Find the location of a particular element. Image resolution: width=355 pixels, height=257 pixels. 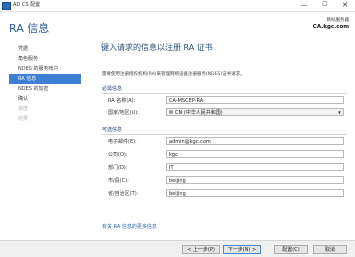

country-label: 国家/地区(U): is located at coordinates (123, 113).